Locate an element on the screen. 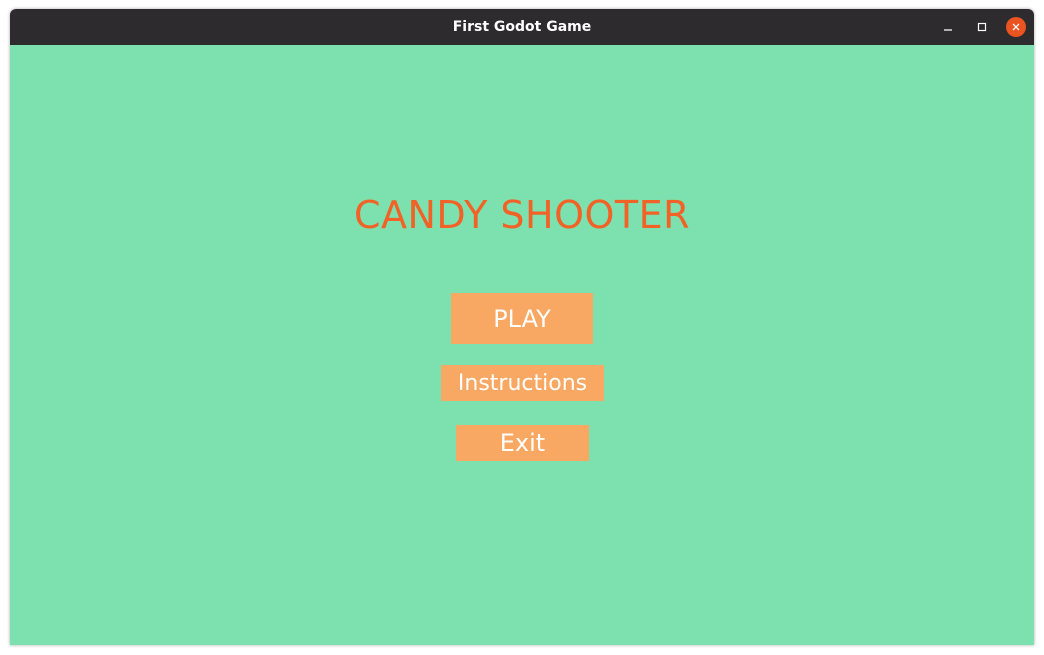  exit-button: Exit is located at coordinates (522, 443).